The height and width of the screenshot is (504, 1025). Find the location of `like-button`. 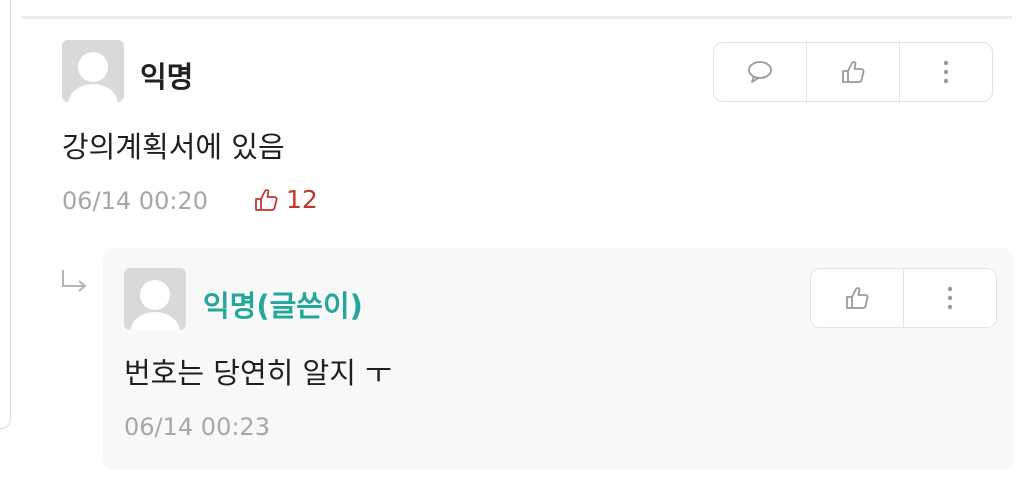

like-button is located at coordinates (853, 72).